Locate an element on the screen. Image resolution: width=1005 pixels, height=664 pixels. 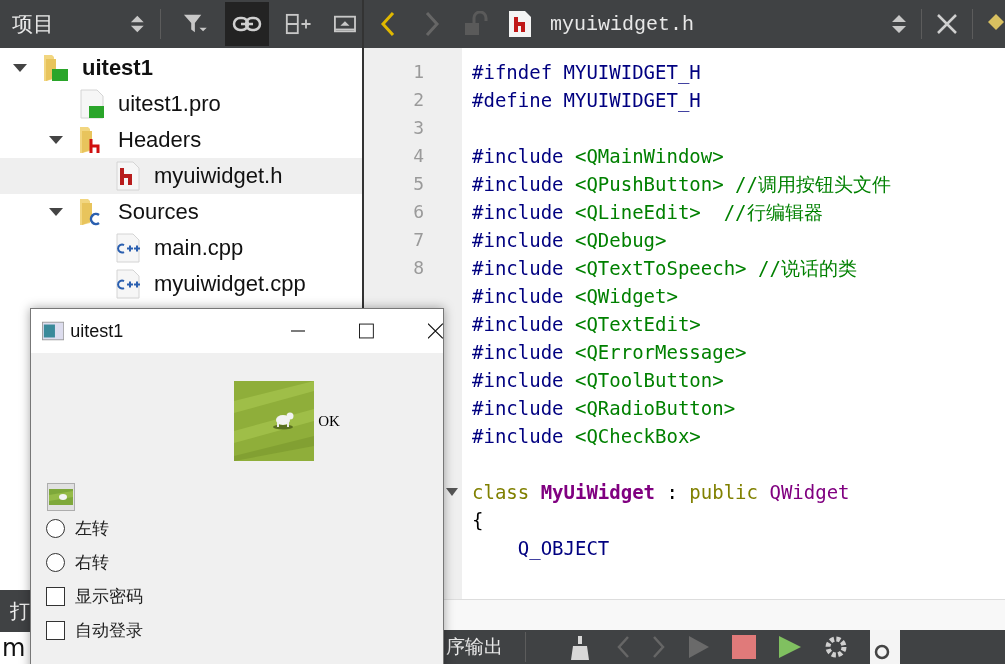
line-number: 4 is located at coordinates (418, 156).